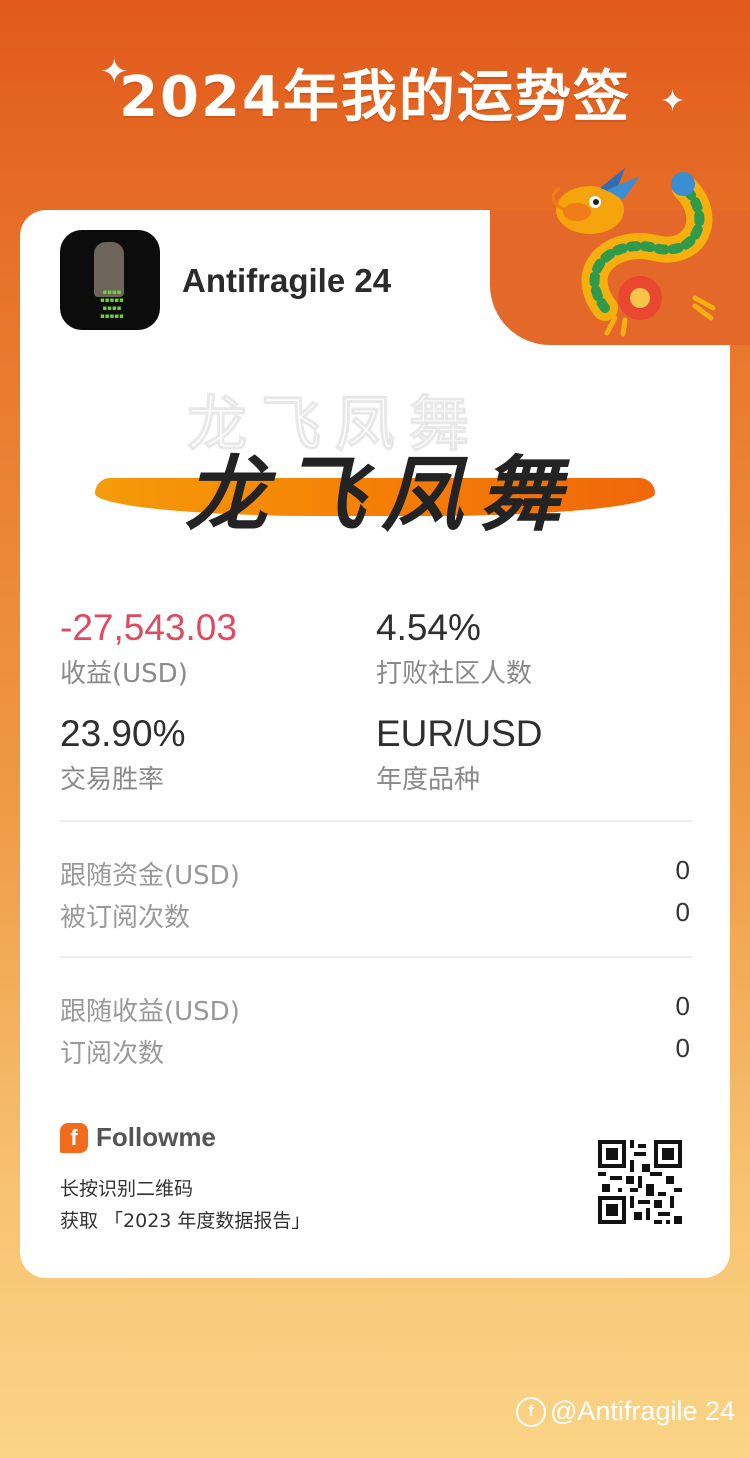 Image resolution: width=750 pixels, height=1458 pixels. I want to click on stat-value: 23.90%, so click(123, 733).